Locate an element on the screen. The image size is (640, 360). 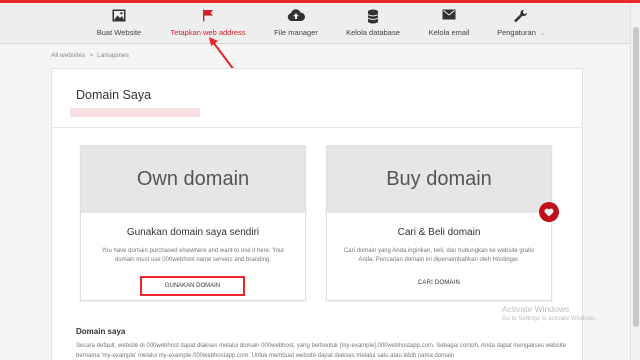
watermark-subtitle: Go to Settings to activate Windows. is located at coordinates (549, 319).